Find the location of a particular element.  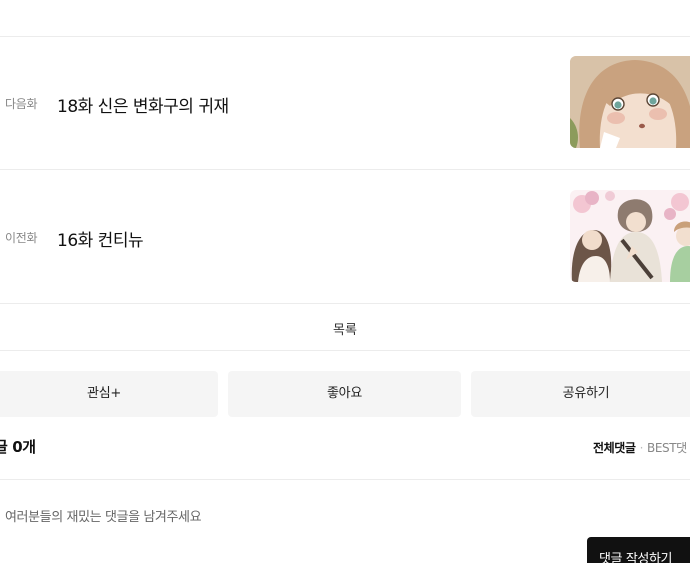

interest-button: 관심+ is located at coordinates (109, 394).